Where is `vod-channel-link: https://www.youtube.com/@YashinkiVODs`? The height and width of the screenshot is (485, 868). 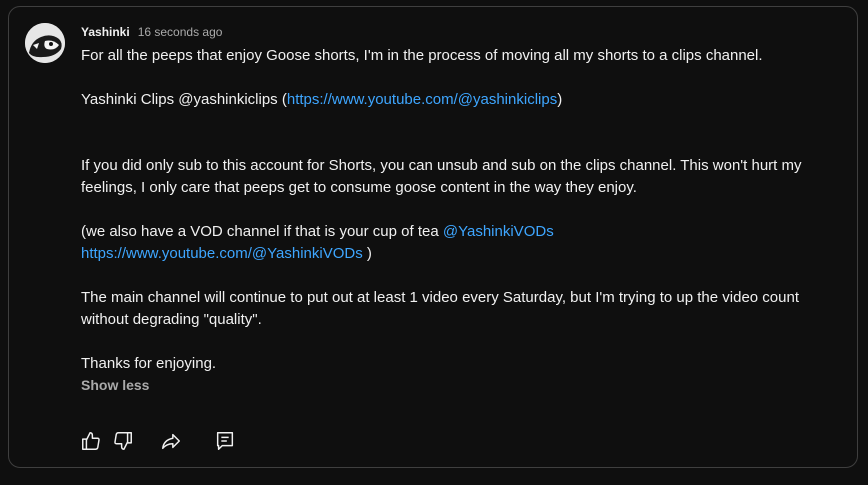
vod-channel-link: https://www.youtube.com/@YashinkiVODs is located at coordinates (222, 253).